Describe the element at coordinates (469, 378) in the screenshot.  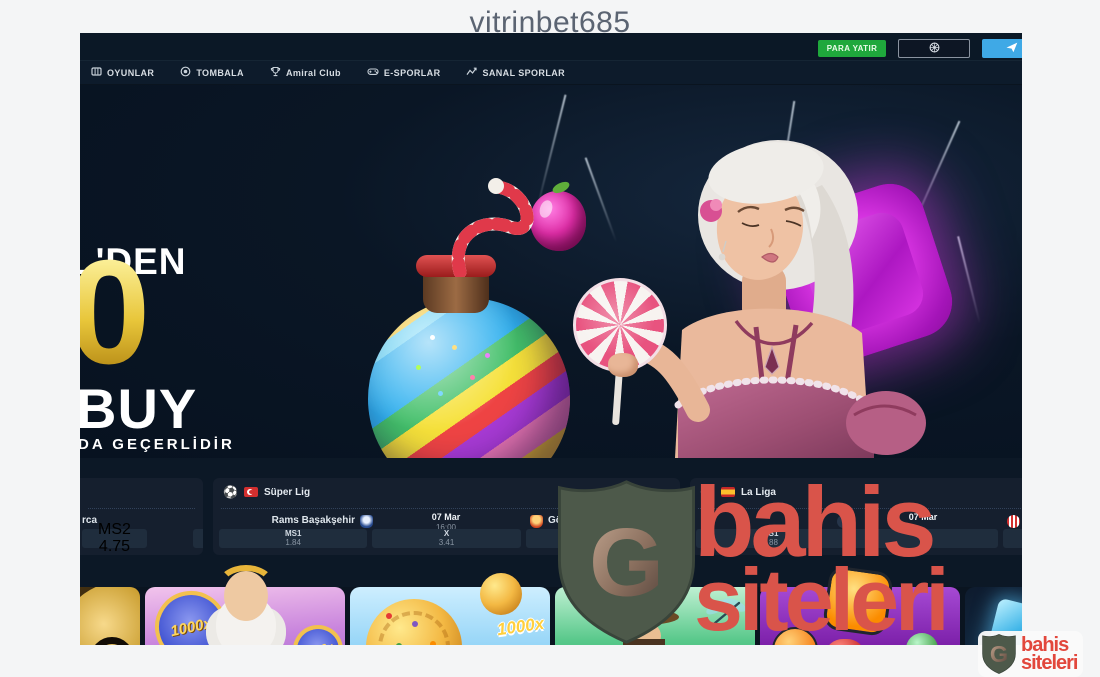
I see `rainbow-candy-bomb` at that location.